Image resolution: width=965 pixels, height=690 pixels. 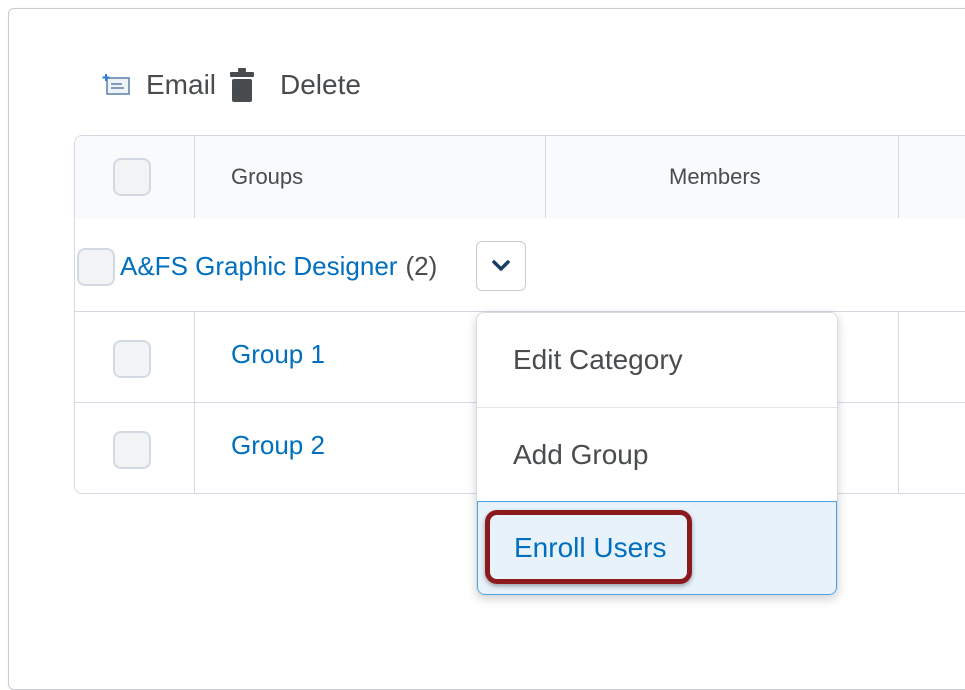 What do you see at coordinates (520, 177) in the screenshot?
I see `table-header: Groups Members` at bounding box center [520, 177].